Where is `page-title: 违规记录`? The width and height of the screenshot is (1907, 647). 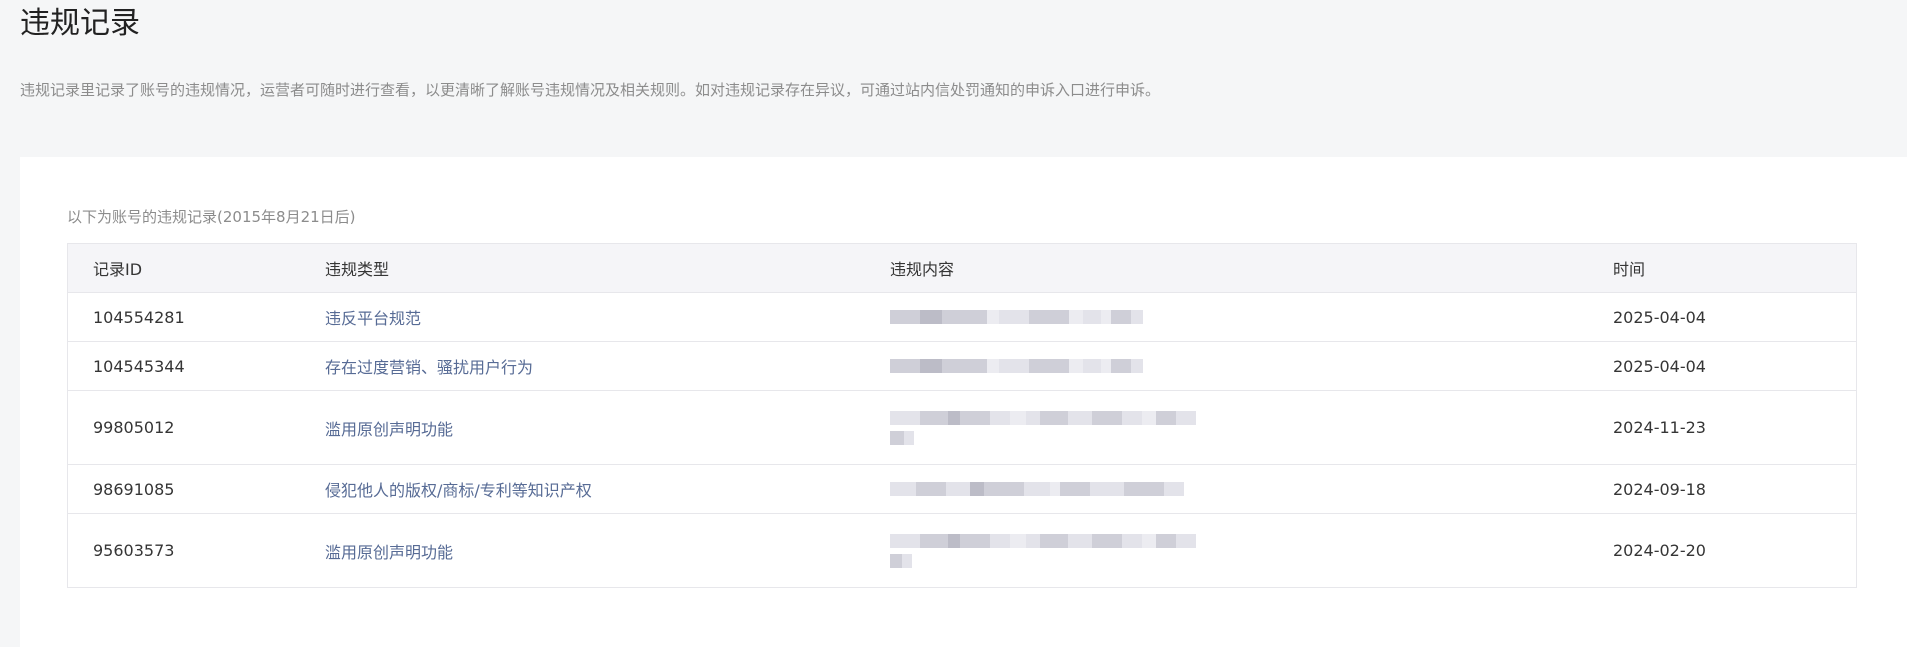 page-title: 违规记录 is located at coordinates (80, 23).